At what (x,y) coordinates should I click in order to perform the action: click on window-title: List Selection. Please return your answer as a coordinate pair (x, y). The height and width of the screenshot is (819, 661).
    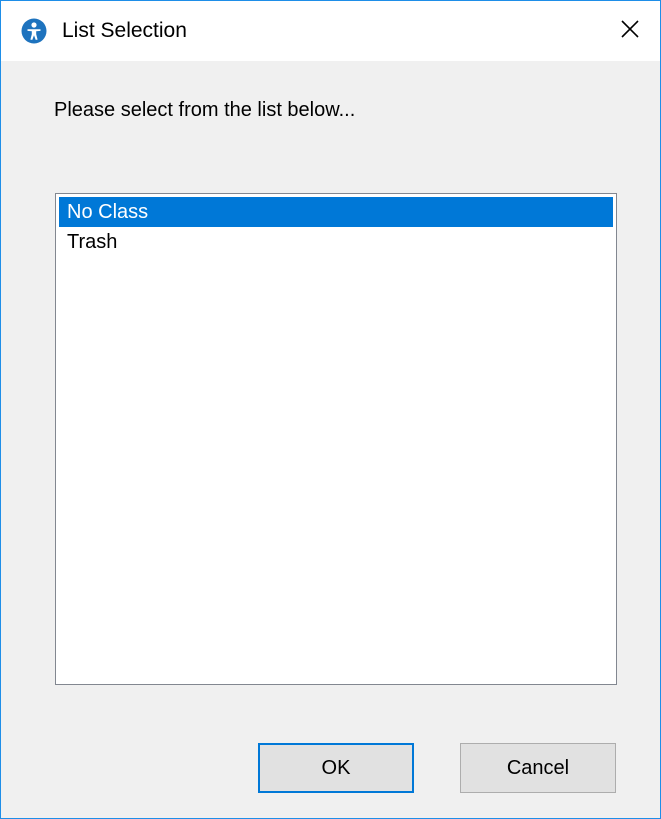
    Looking at the image, I should click on (124, 30).